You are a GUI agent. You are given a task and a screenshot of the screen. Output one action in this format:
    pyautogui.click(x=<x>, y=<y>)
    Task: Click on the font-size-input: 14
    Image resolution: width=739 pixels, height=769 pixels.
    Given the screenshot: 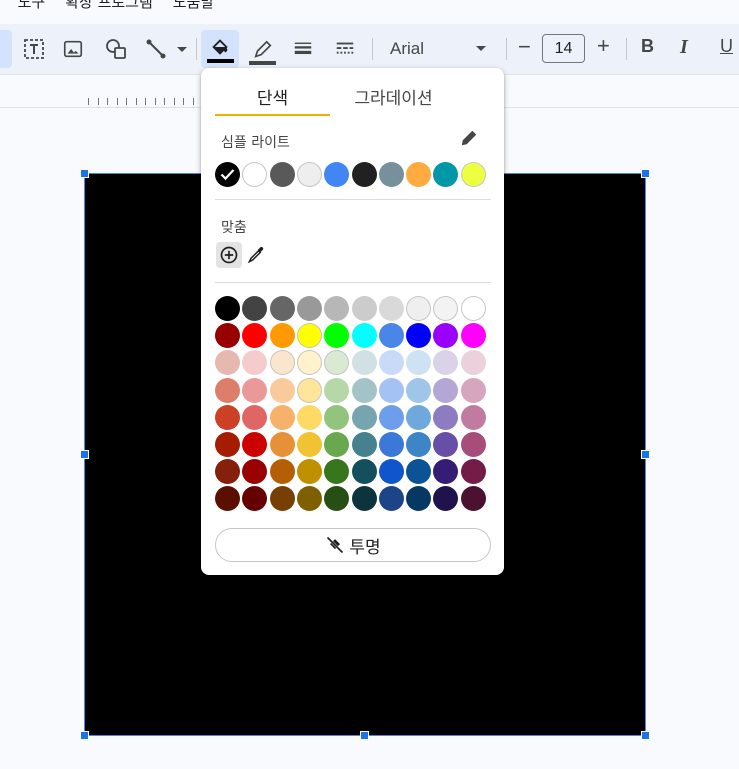 What is the action you would take?
    pyautogui.click(x=563, y=48)
    